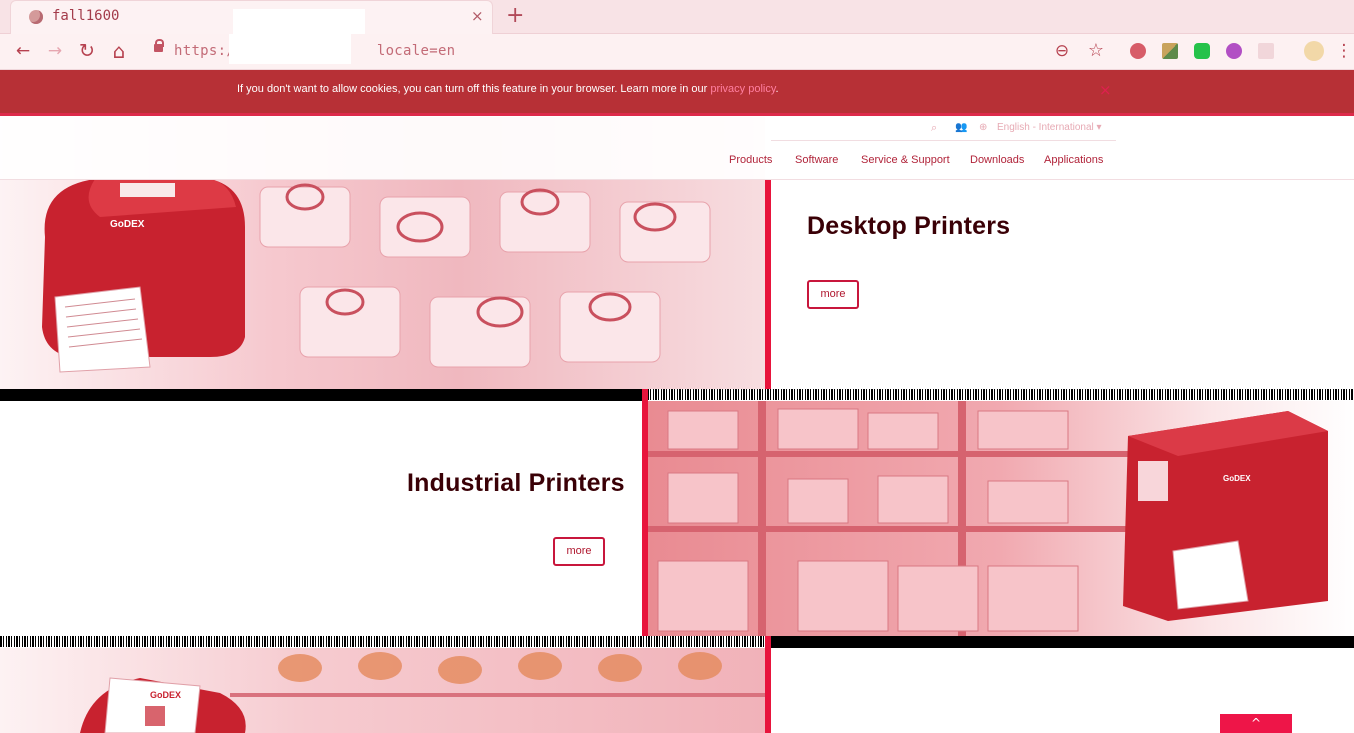  What do you see at coordinates (23, 51) in the screenshot?
I see `back-icon: ←` at bounding box center [23, 51].